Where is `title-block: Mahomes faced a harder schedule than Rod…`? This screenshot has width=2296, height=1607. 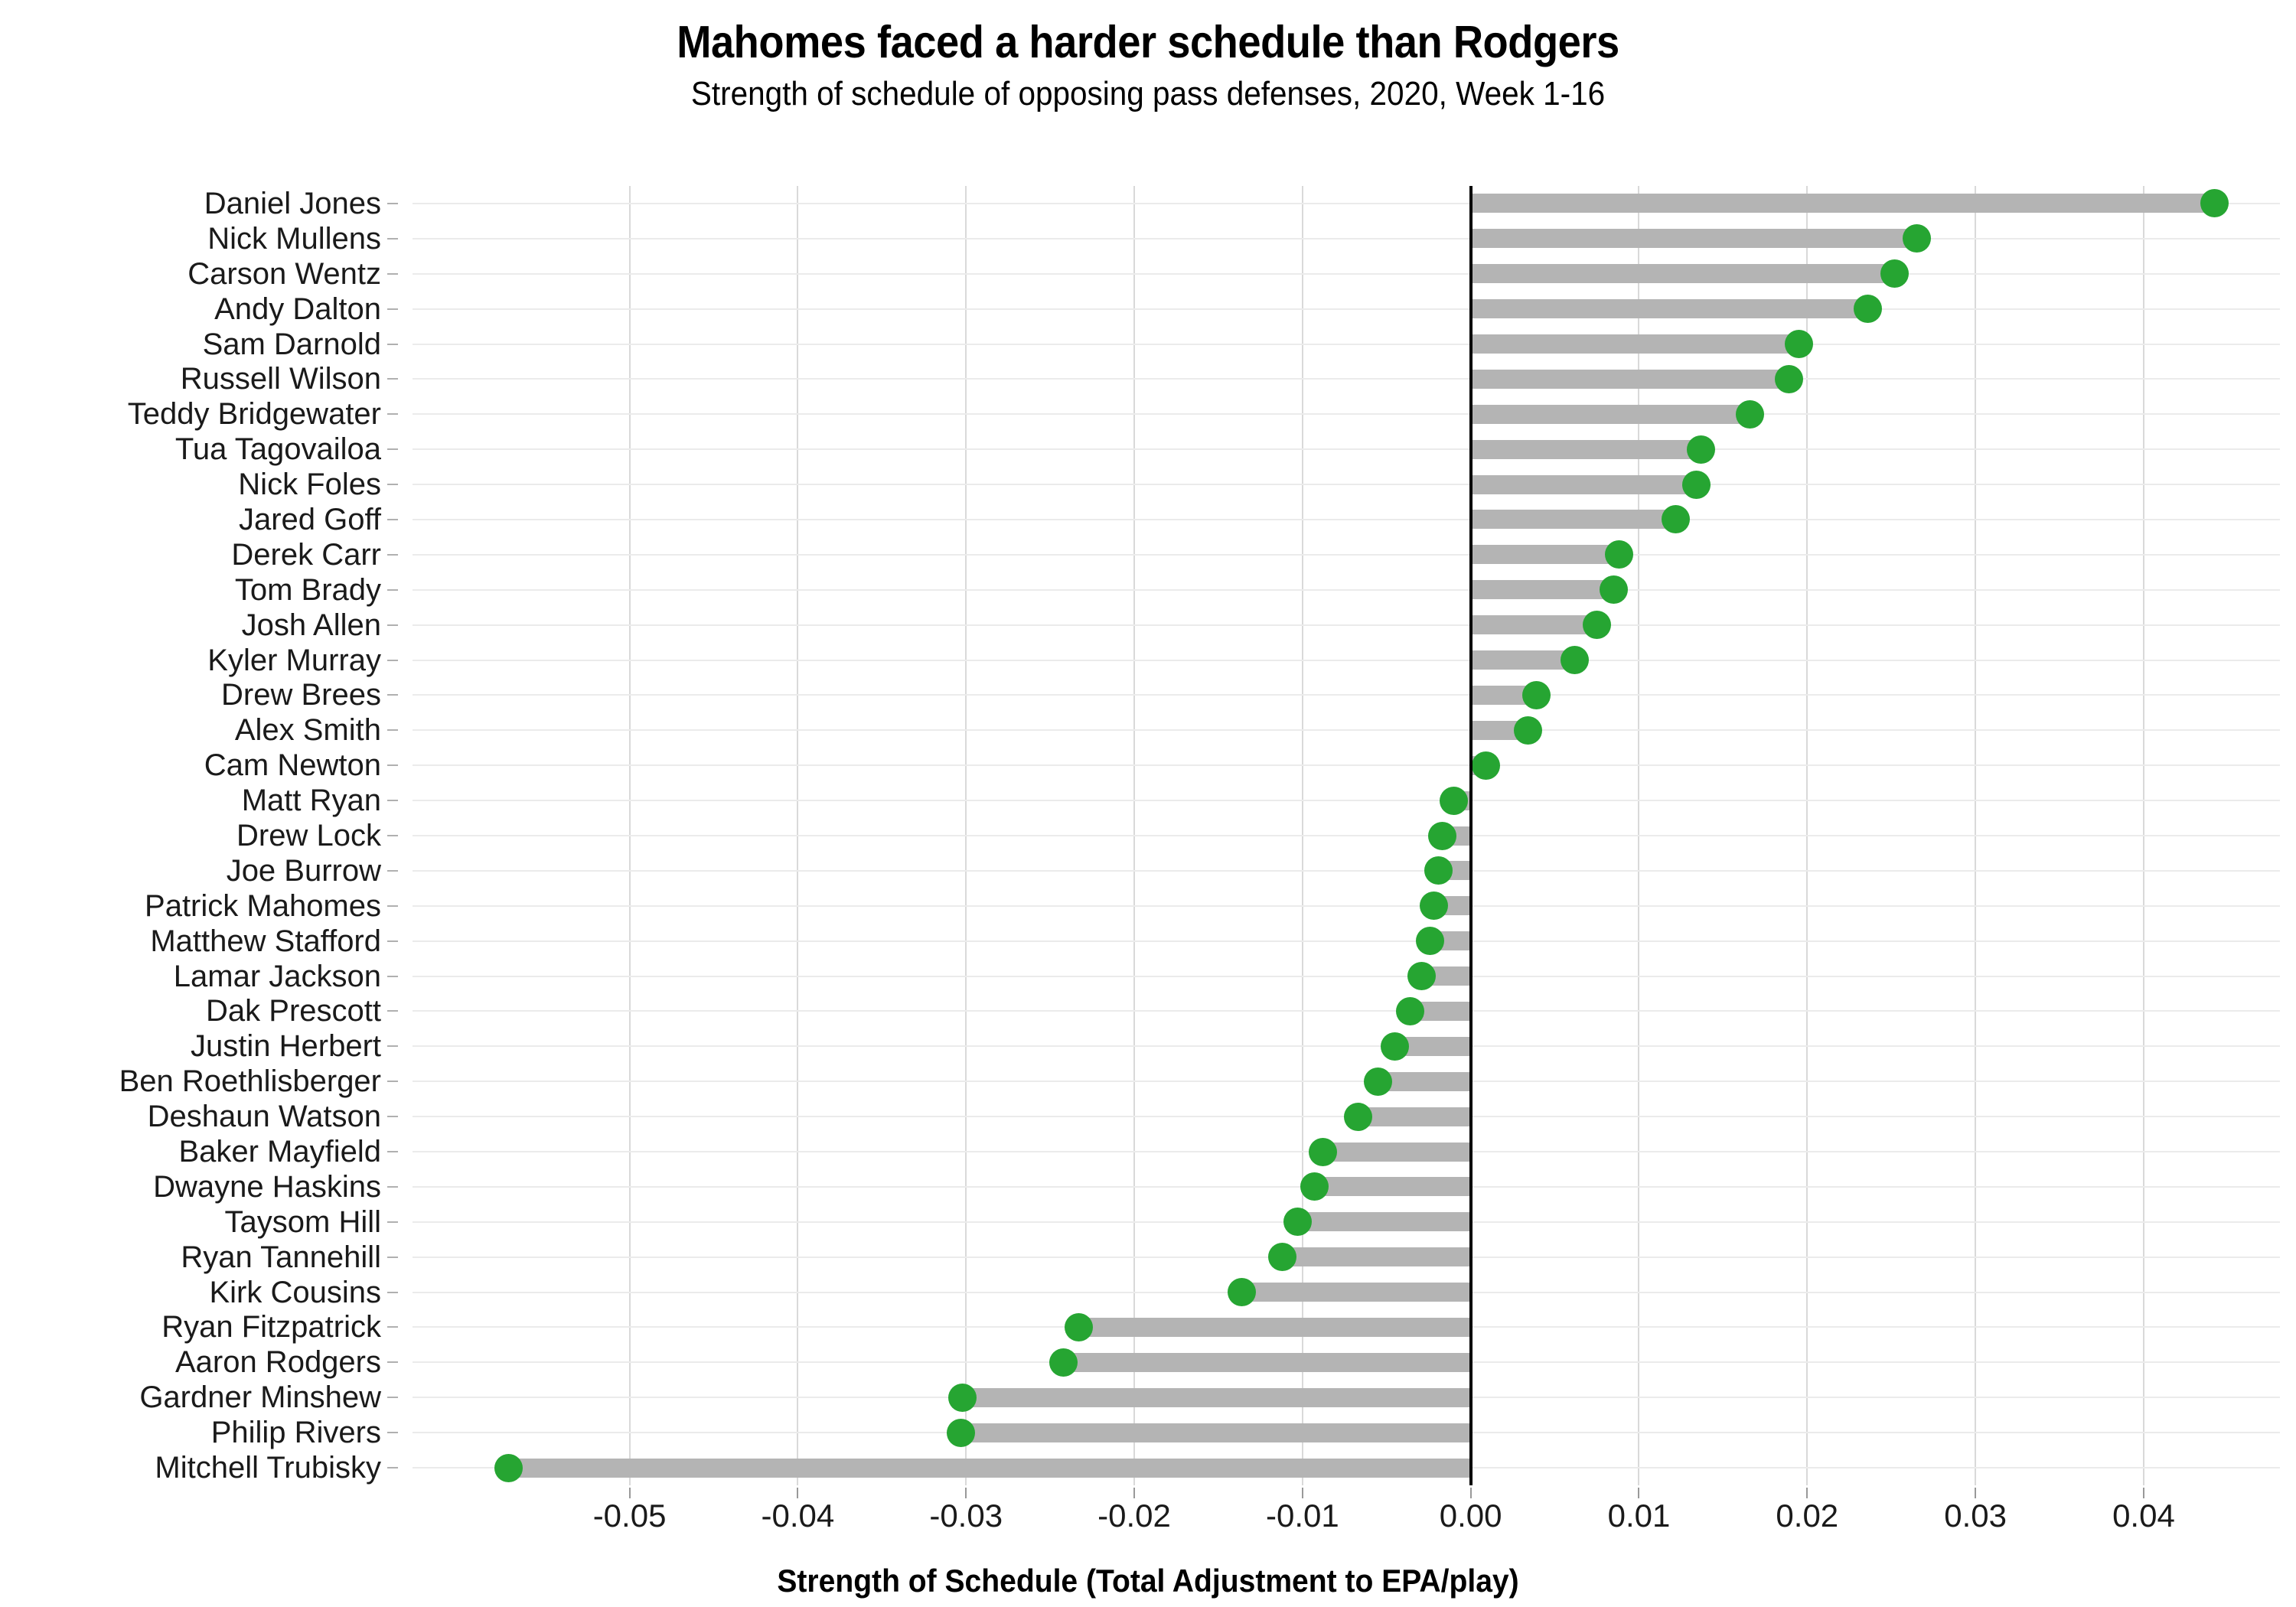
title-block: Mahomes faced a harder schedule than Rod… is located at coordinates (1148, 55).